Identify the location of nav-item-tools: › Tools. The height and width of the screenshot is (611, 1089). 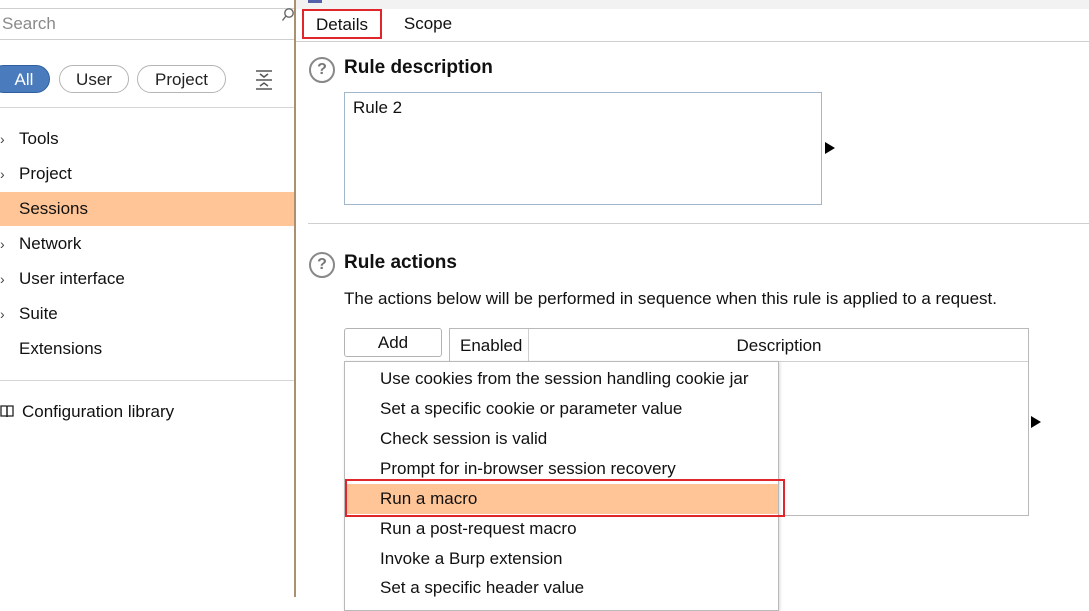
(147, 139).